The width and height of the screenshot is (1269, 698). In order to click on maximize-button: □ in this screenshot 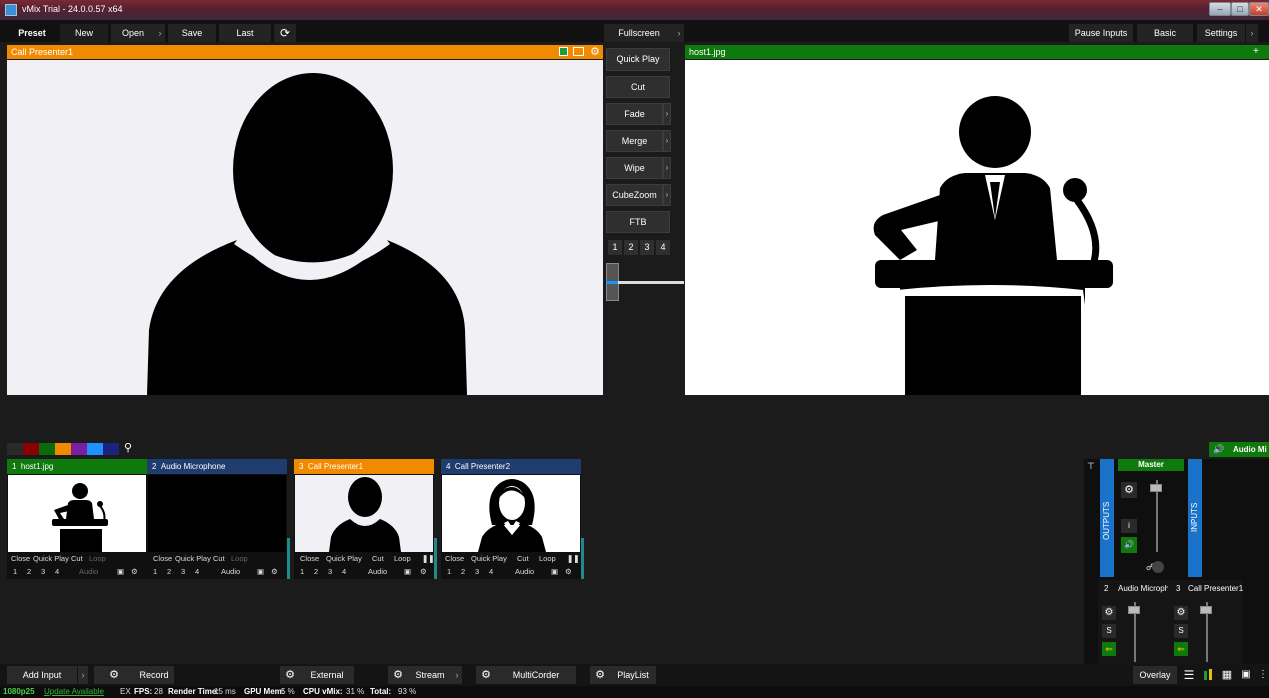, I will do `click(1240, 9)`.